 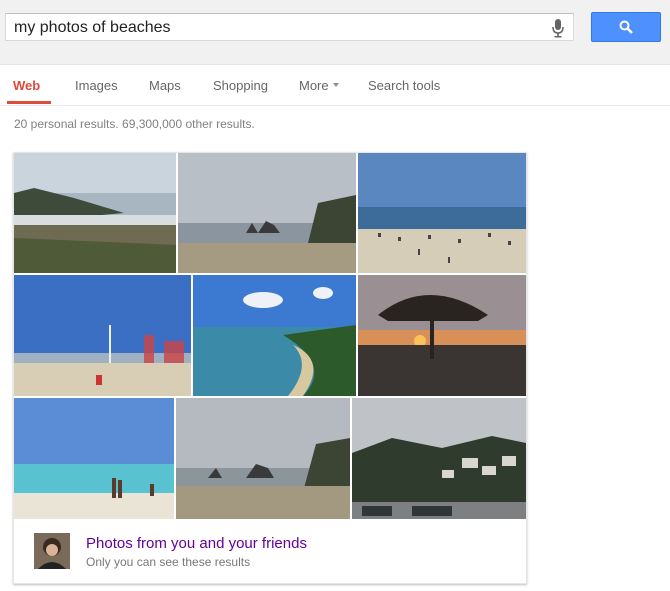 I want to click on active-tab-indicator, so click(x=29, y=102).